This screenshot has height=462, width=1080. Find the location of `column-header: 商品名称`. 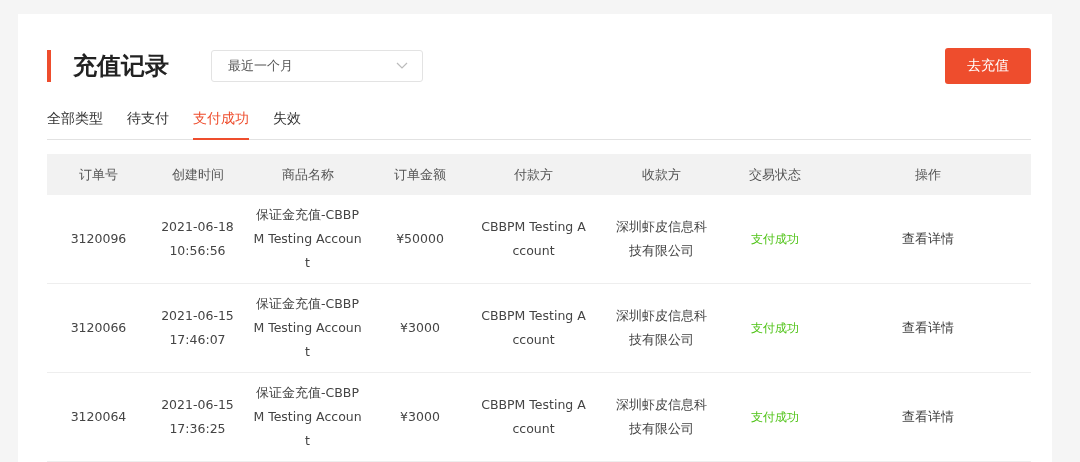

column-header: 商品名称 is located at coordinates (307, 174).